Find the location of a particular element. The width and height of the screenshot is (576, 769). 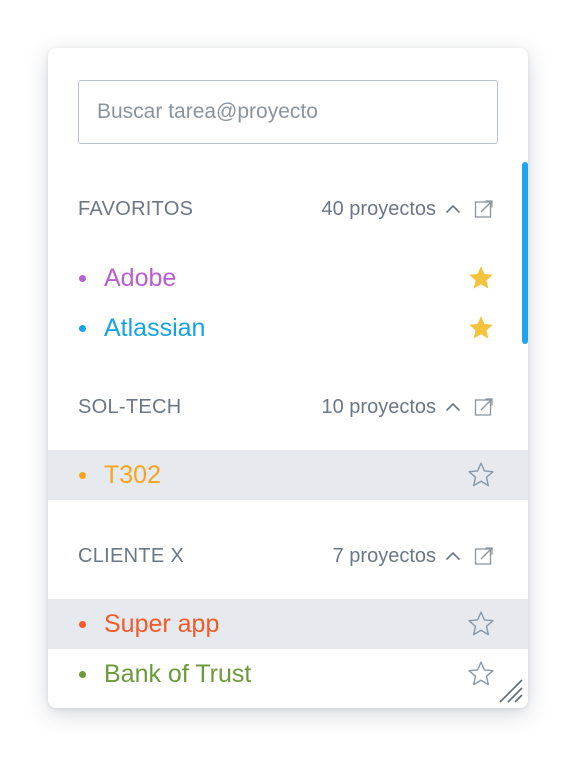

section-count: 40 proyectos is located at coordinates (378, 208).